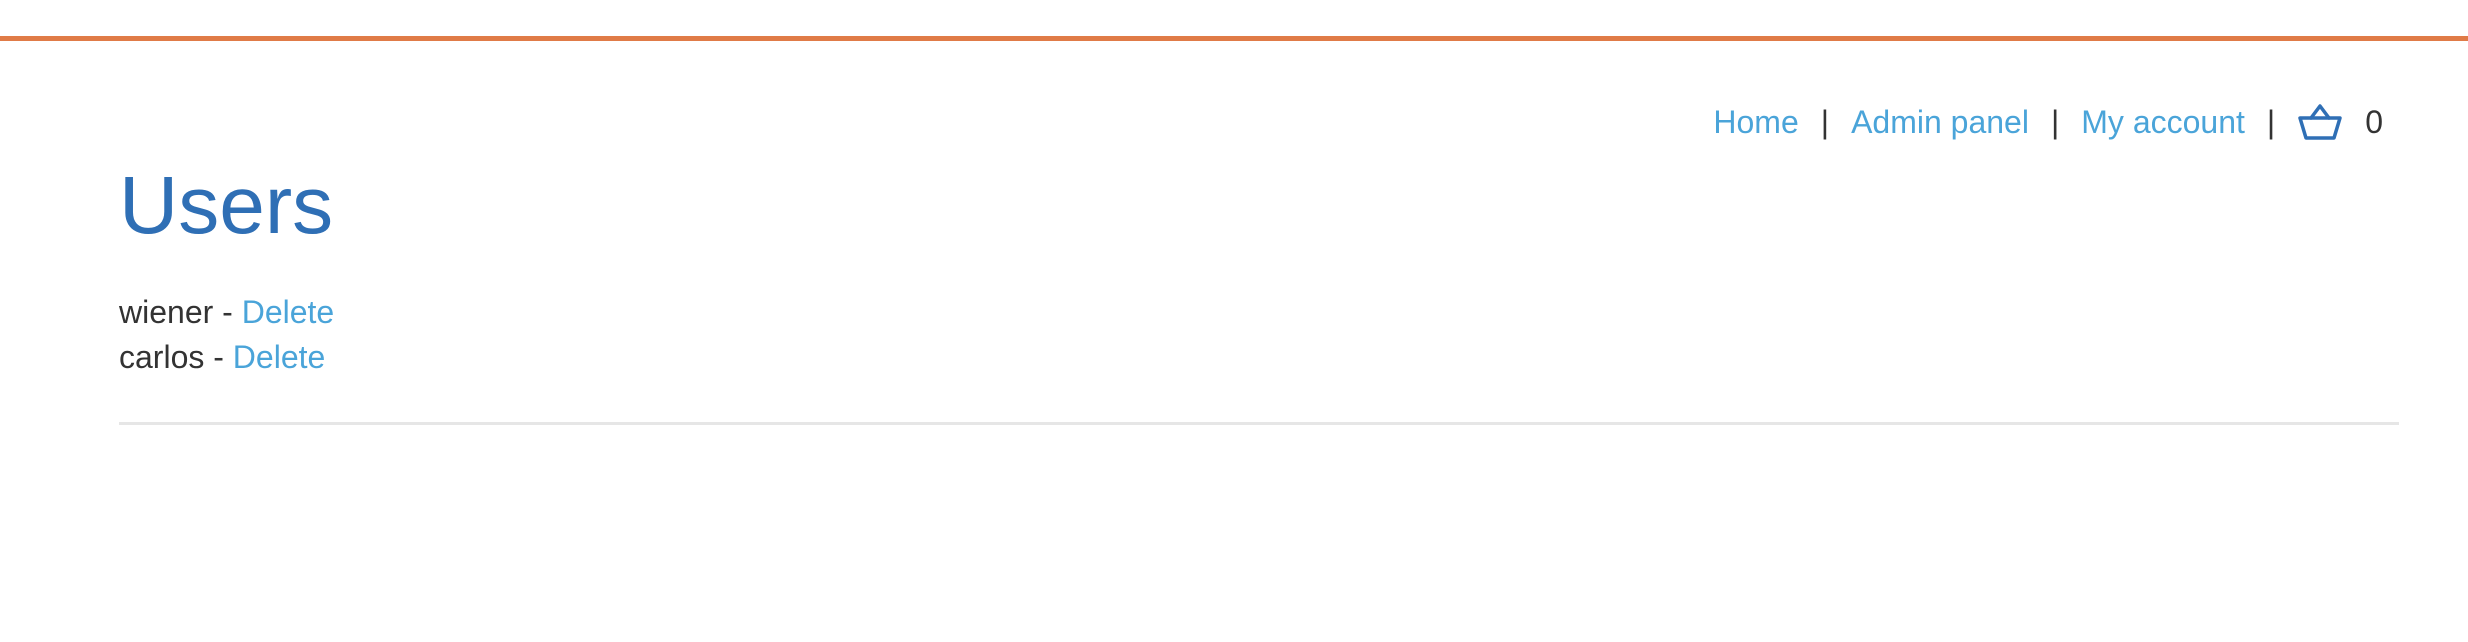 The image size is (2468, 642). What do you see at coordinates (226, 205) in the screenshot?
I see `page-title: Users` at bounding box center [226, 205].